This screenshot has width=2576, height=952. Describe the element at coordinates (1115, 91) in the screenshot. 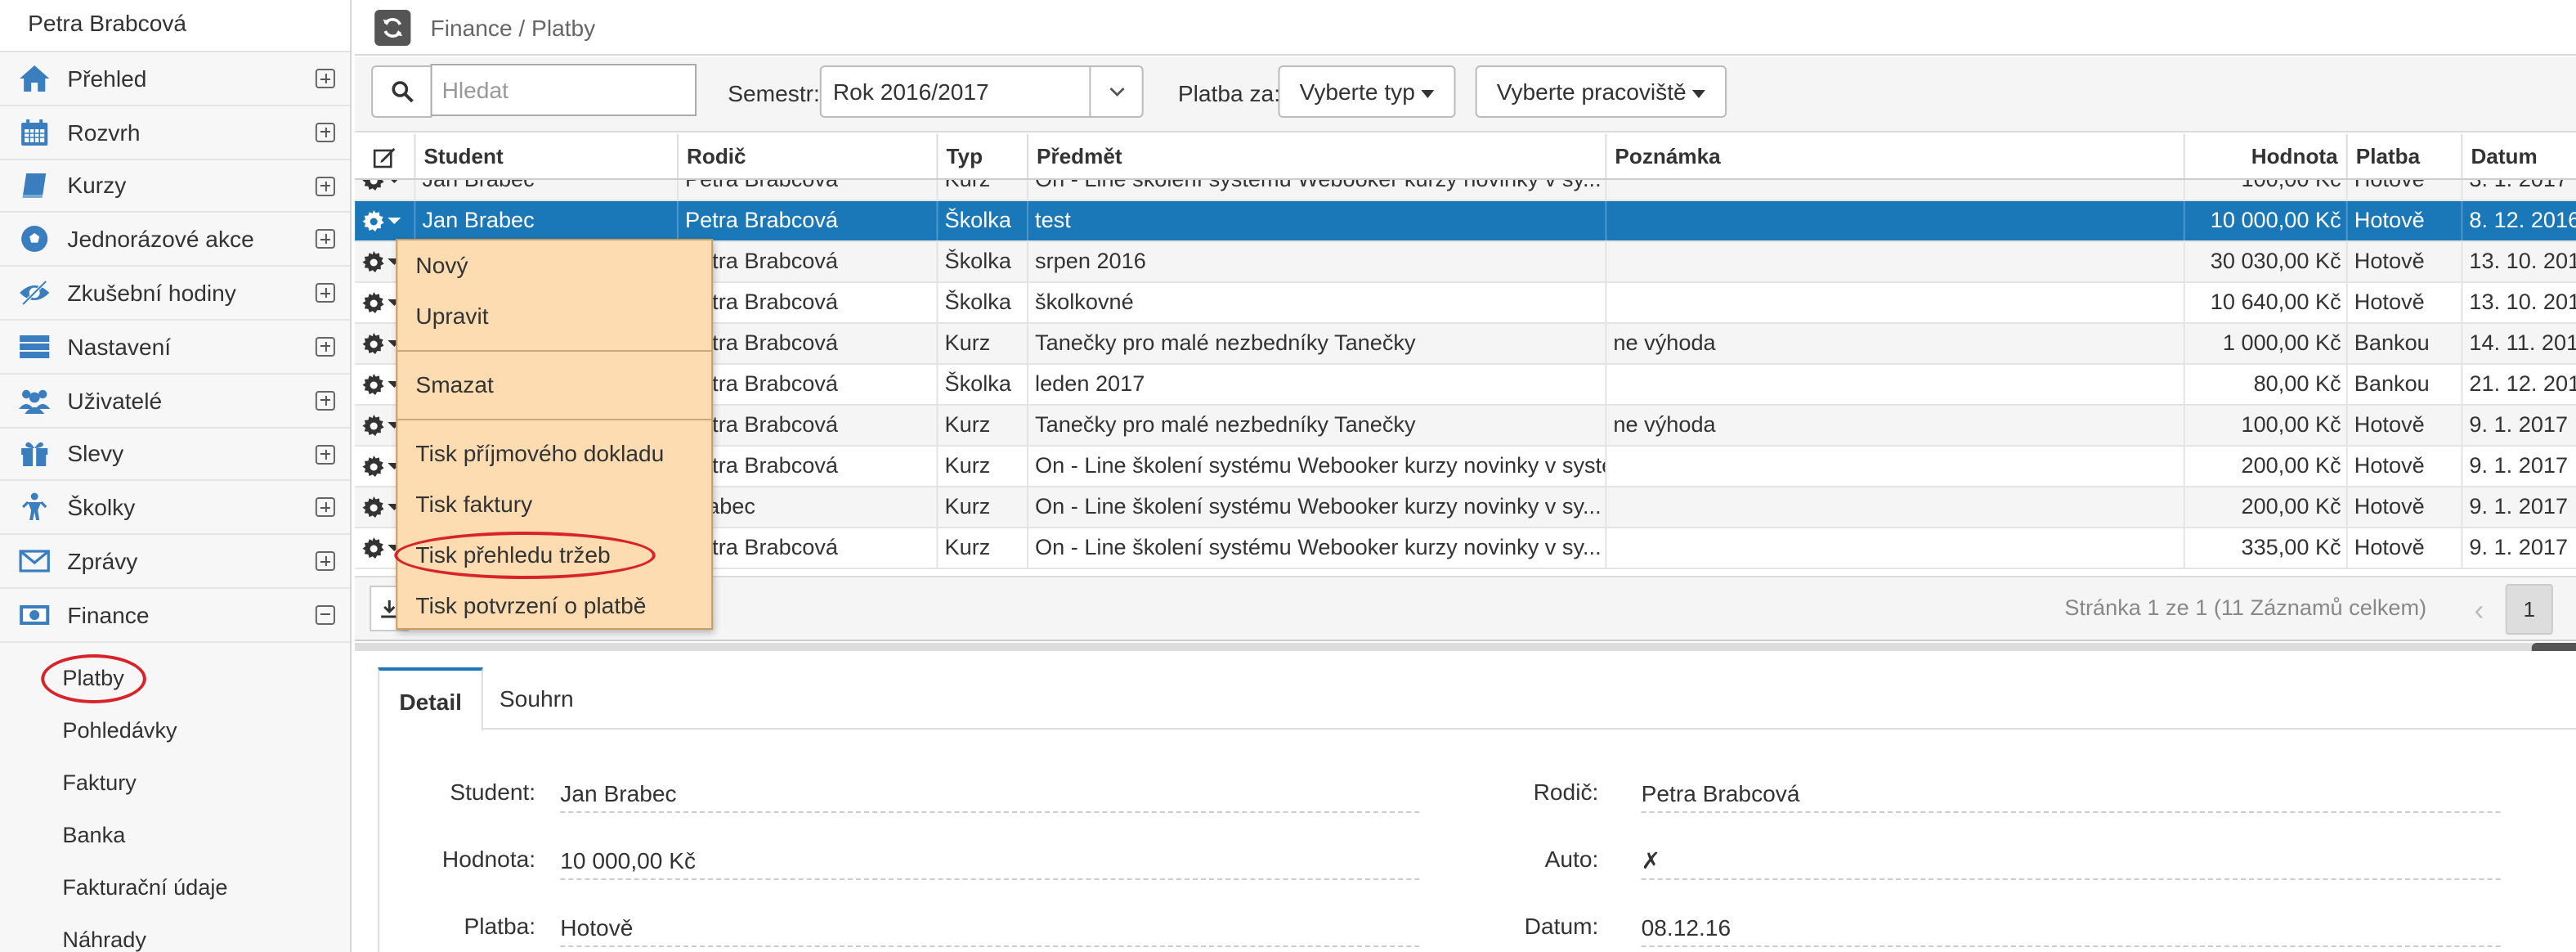

I see `chevron-down-icon` at that location.